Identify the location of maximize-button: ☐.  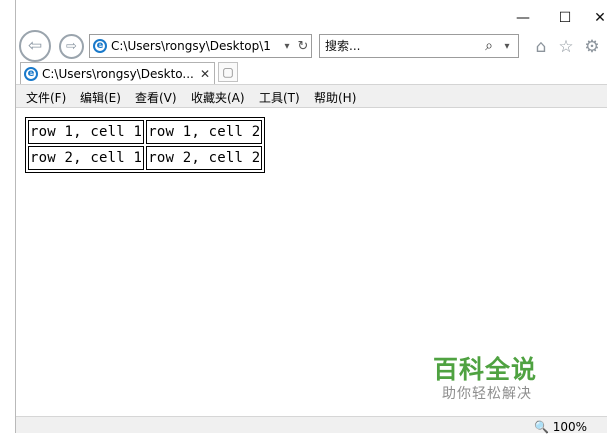
(565, 18).